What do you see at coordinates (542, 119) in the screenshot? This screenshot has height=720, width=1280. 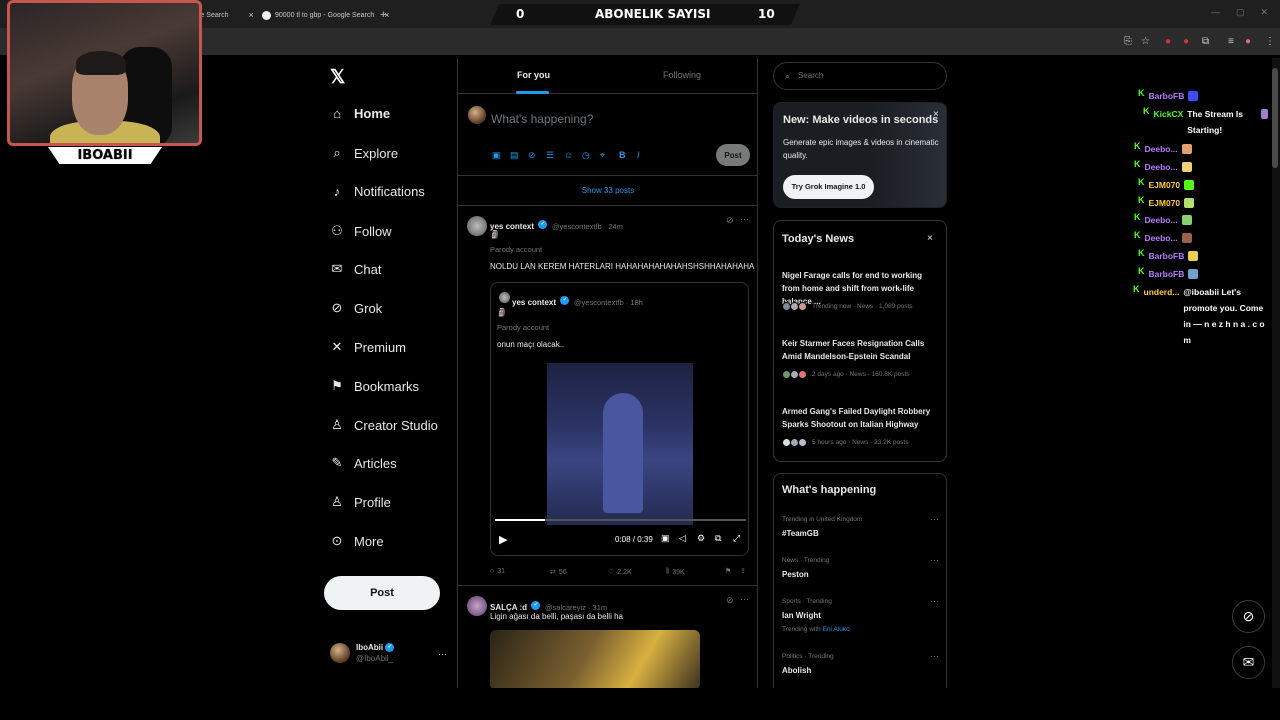 I see `composer-input: What's happening?` at bounding box center [542, 119].